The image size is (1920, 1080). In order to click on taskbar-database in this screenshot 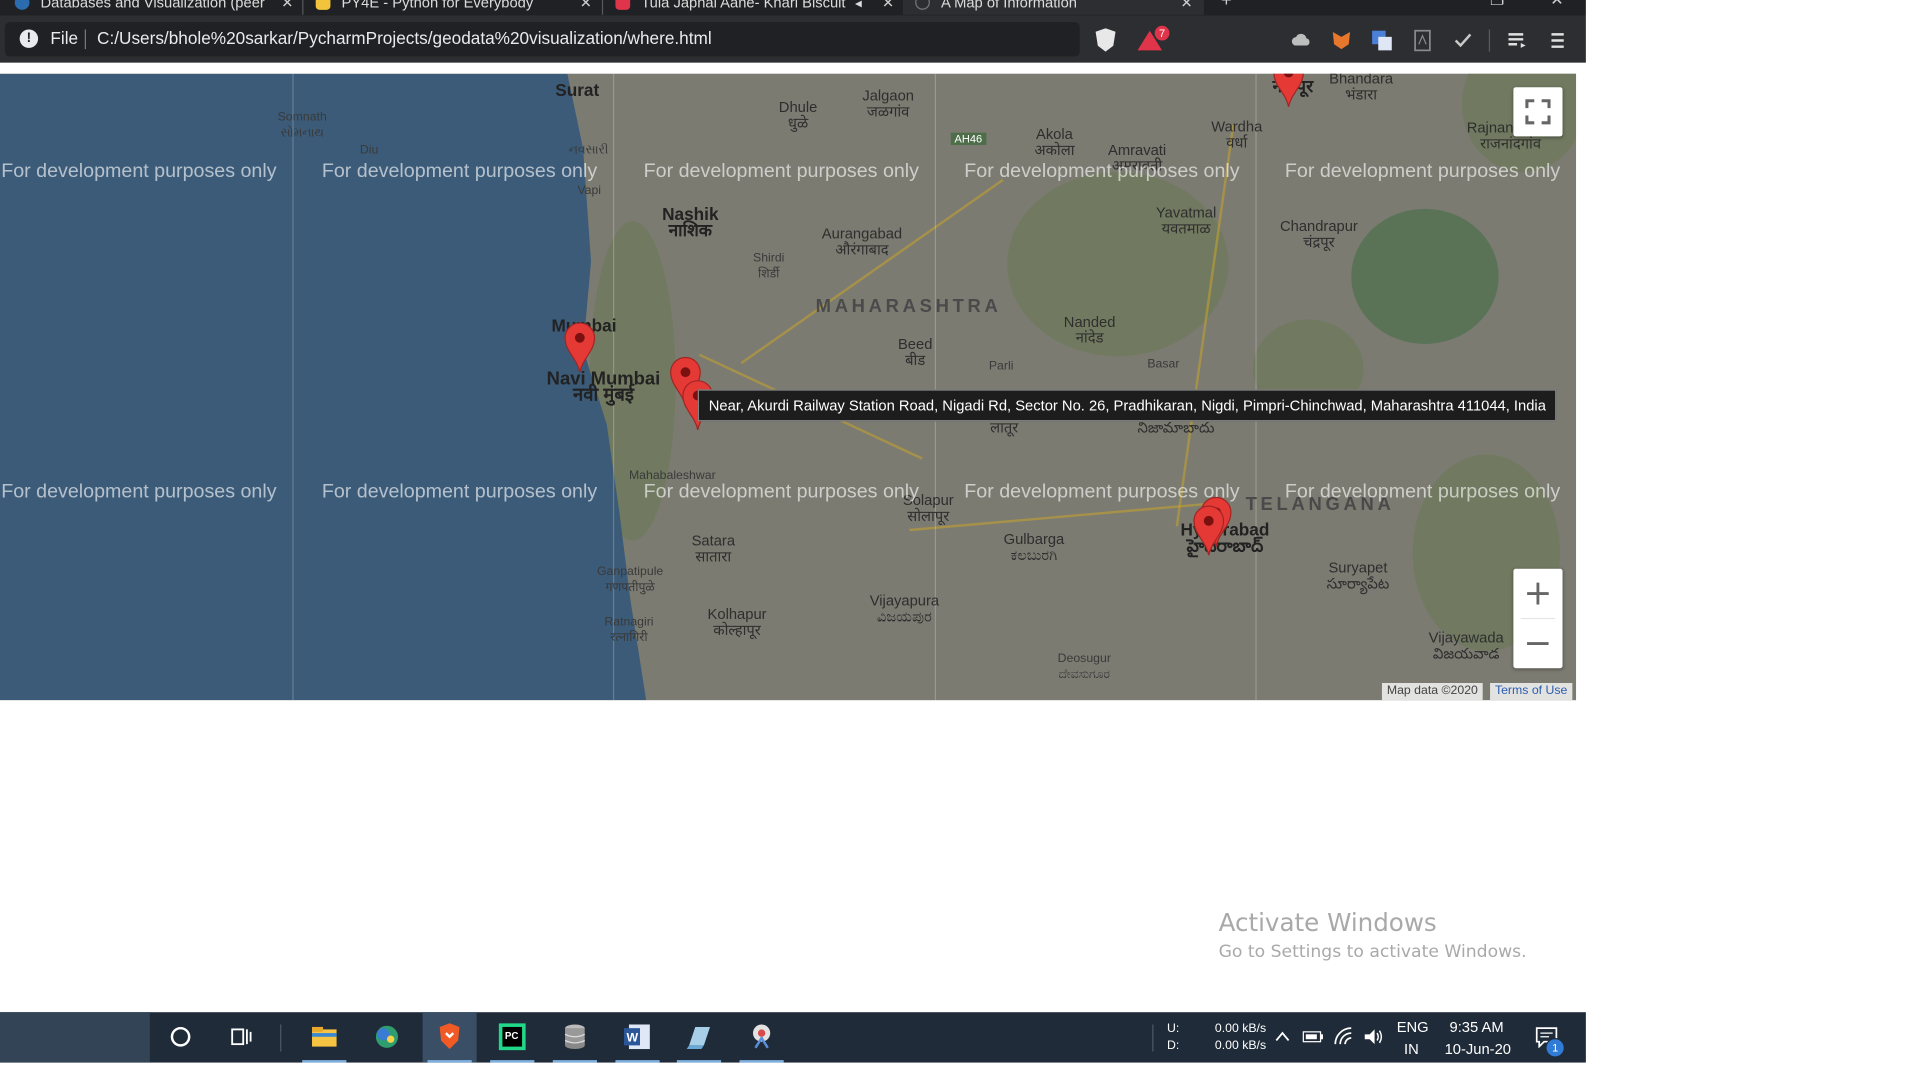, I will do `click(575, 1037)`.